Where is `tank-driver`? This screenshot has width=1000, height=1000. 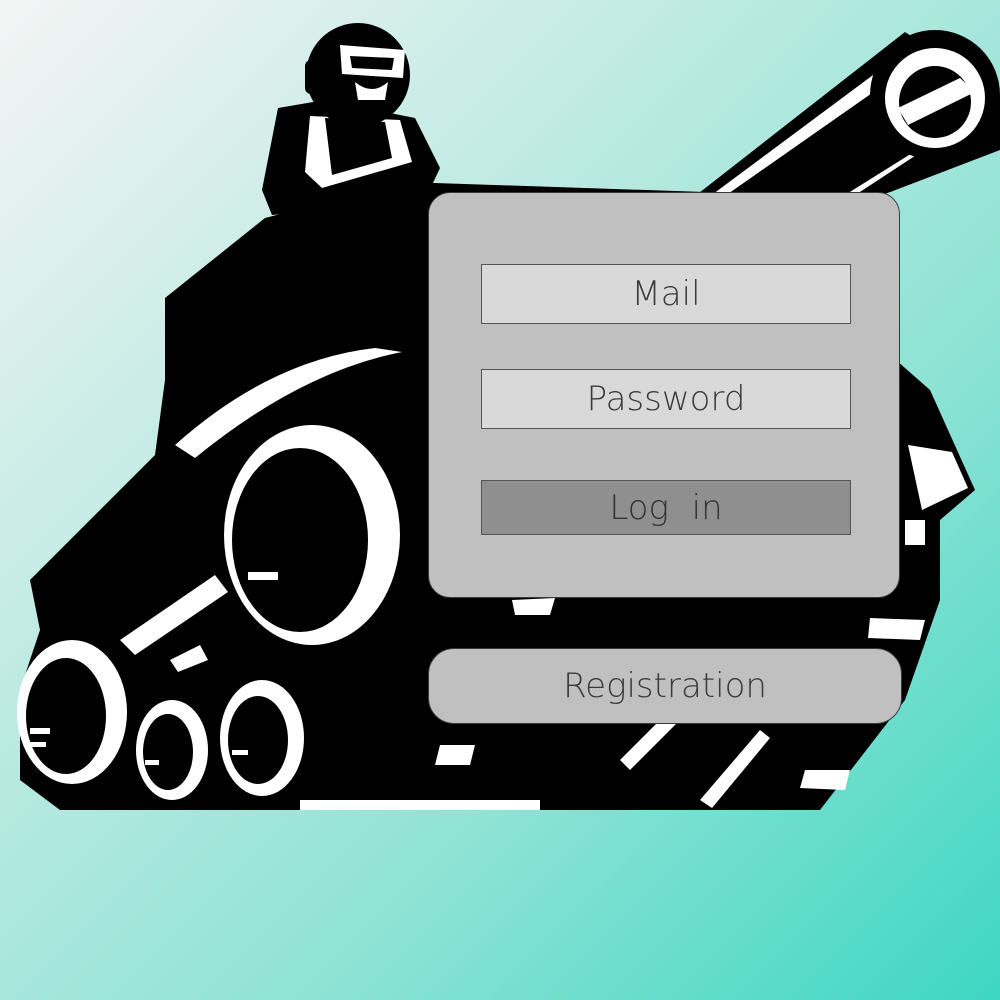
tank-driver is located at coordinates (351, 119).